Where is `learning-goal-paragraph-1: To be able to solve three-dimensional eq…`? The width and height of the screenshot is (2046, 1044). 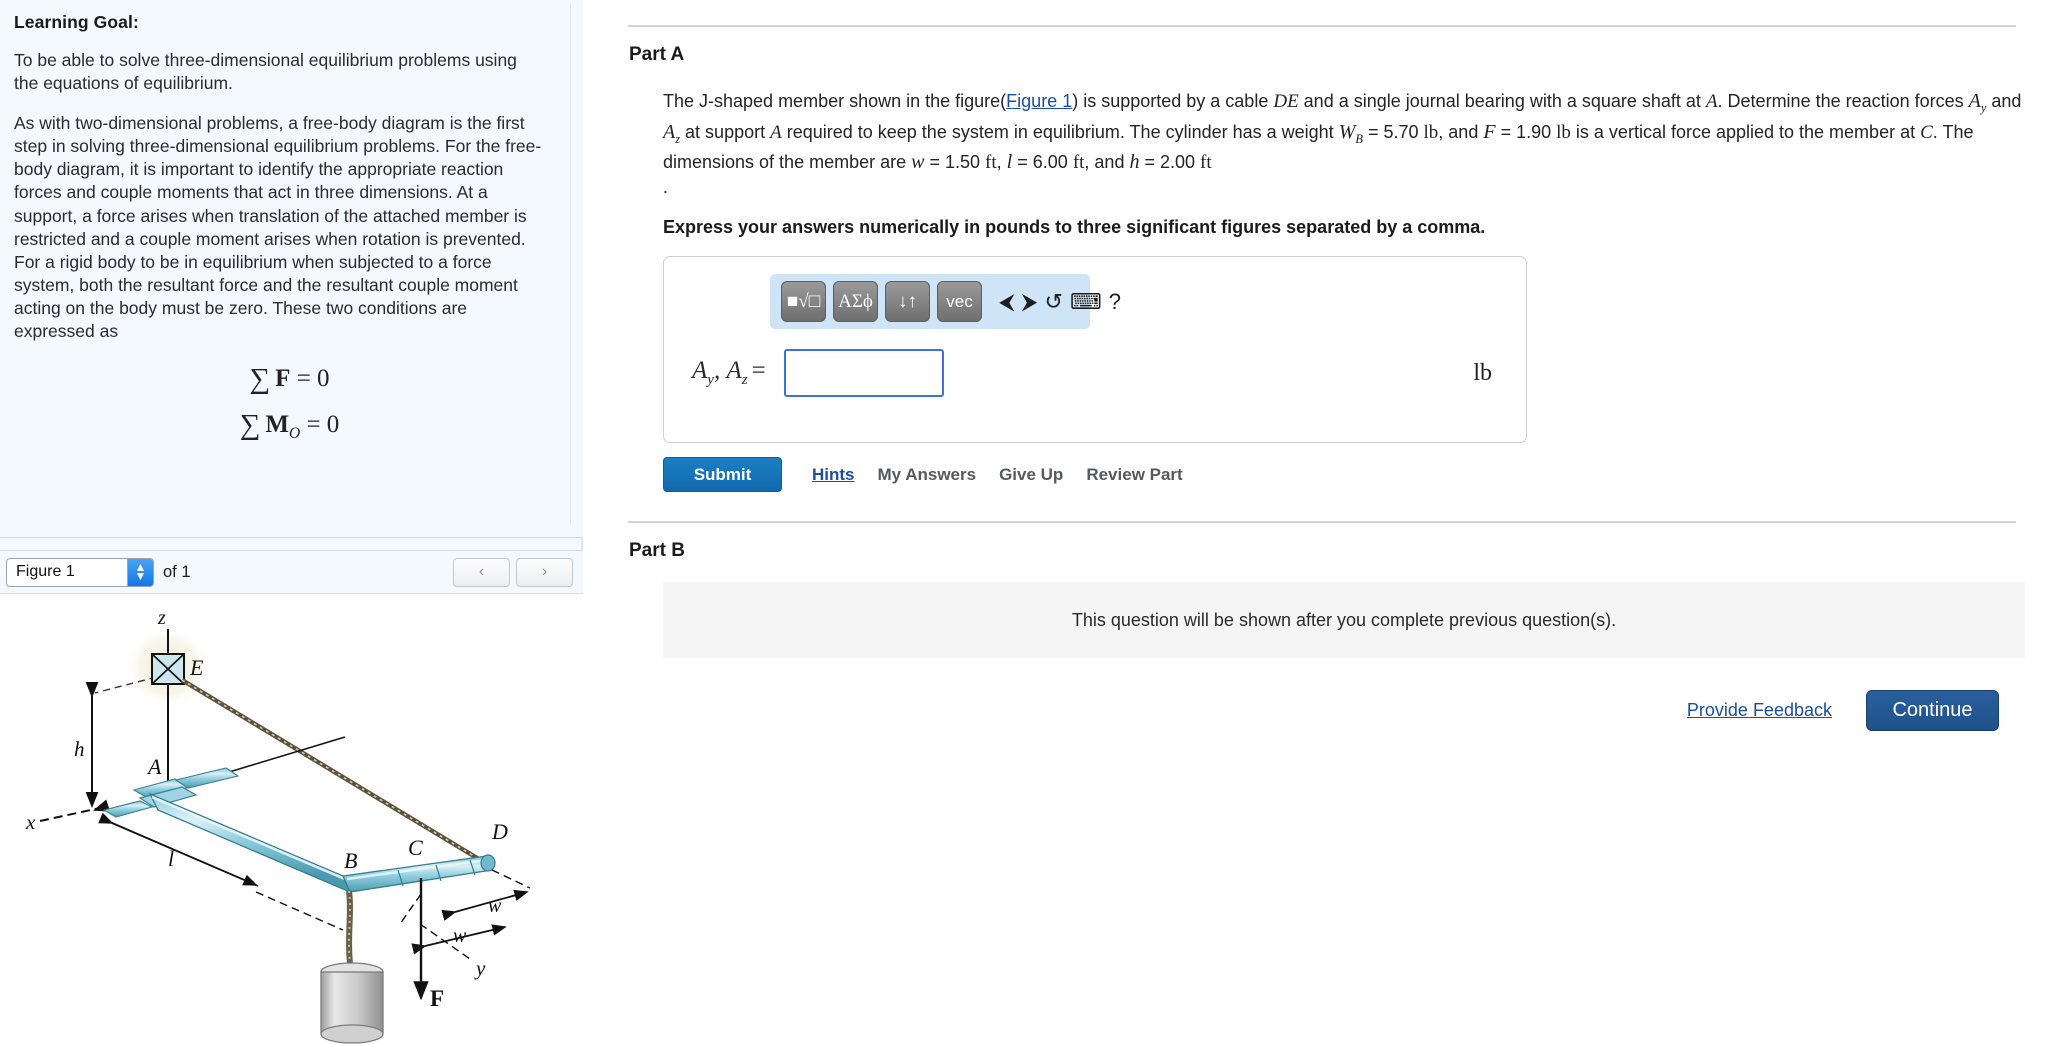
learning-goal-paragraph-1: To be able to solve three-dimensional eq… is located at coordinates (265, 72).